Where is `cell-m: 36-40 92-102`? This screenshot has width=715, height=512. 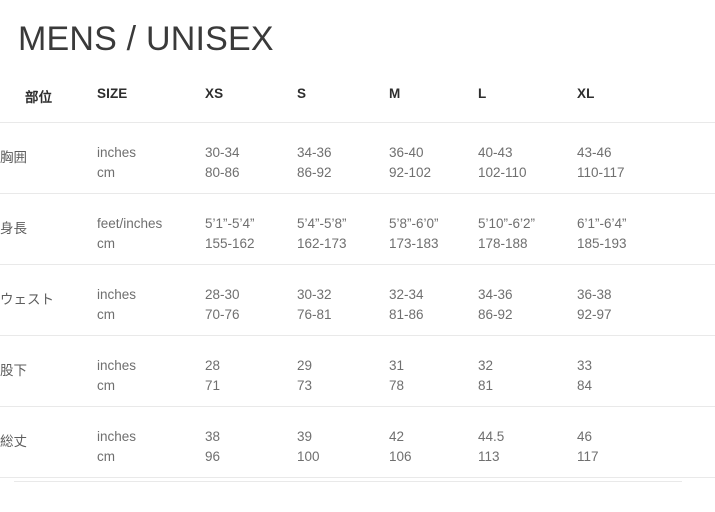 cell-m: 36-40 92-102 is located at coordinates (433, 158).